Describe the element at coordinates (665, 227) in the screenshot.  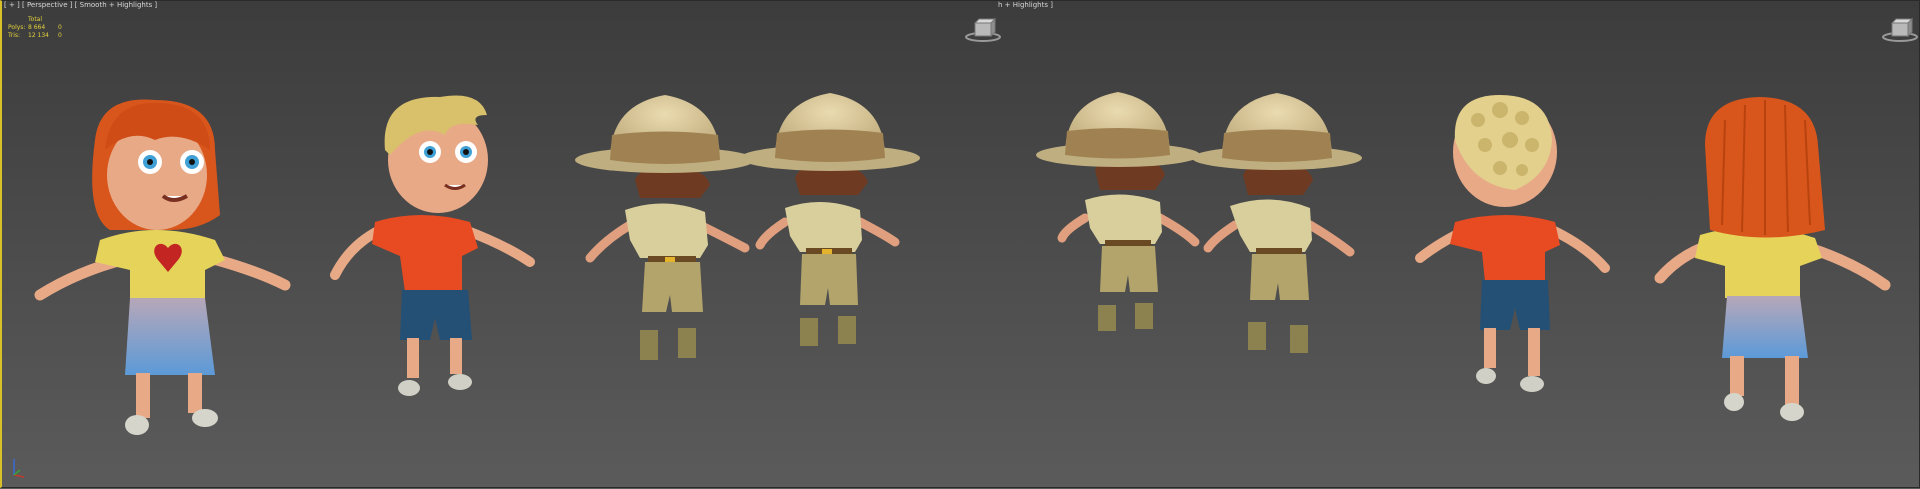
I see `character-ranger-front-left` at that location.